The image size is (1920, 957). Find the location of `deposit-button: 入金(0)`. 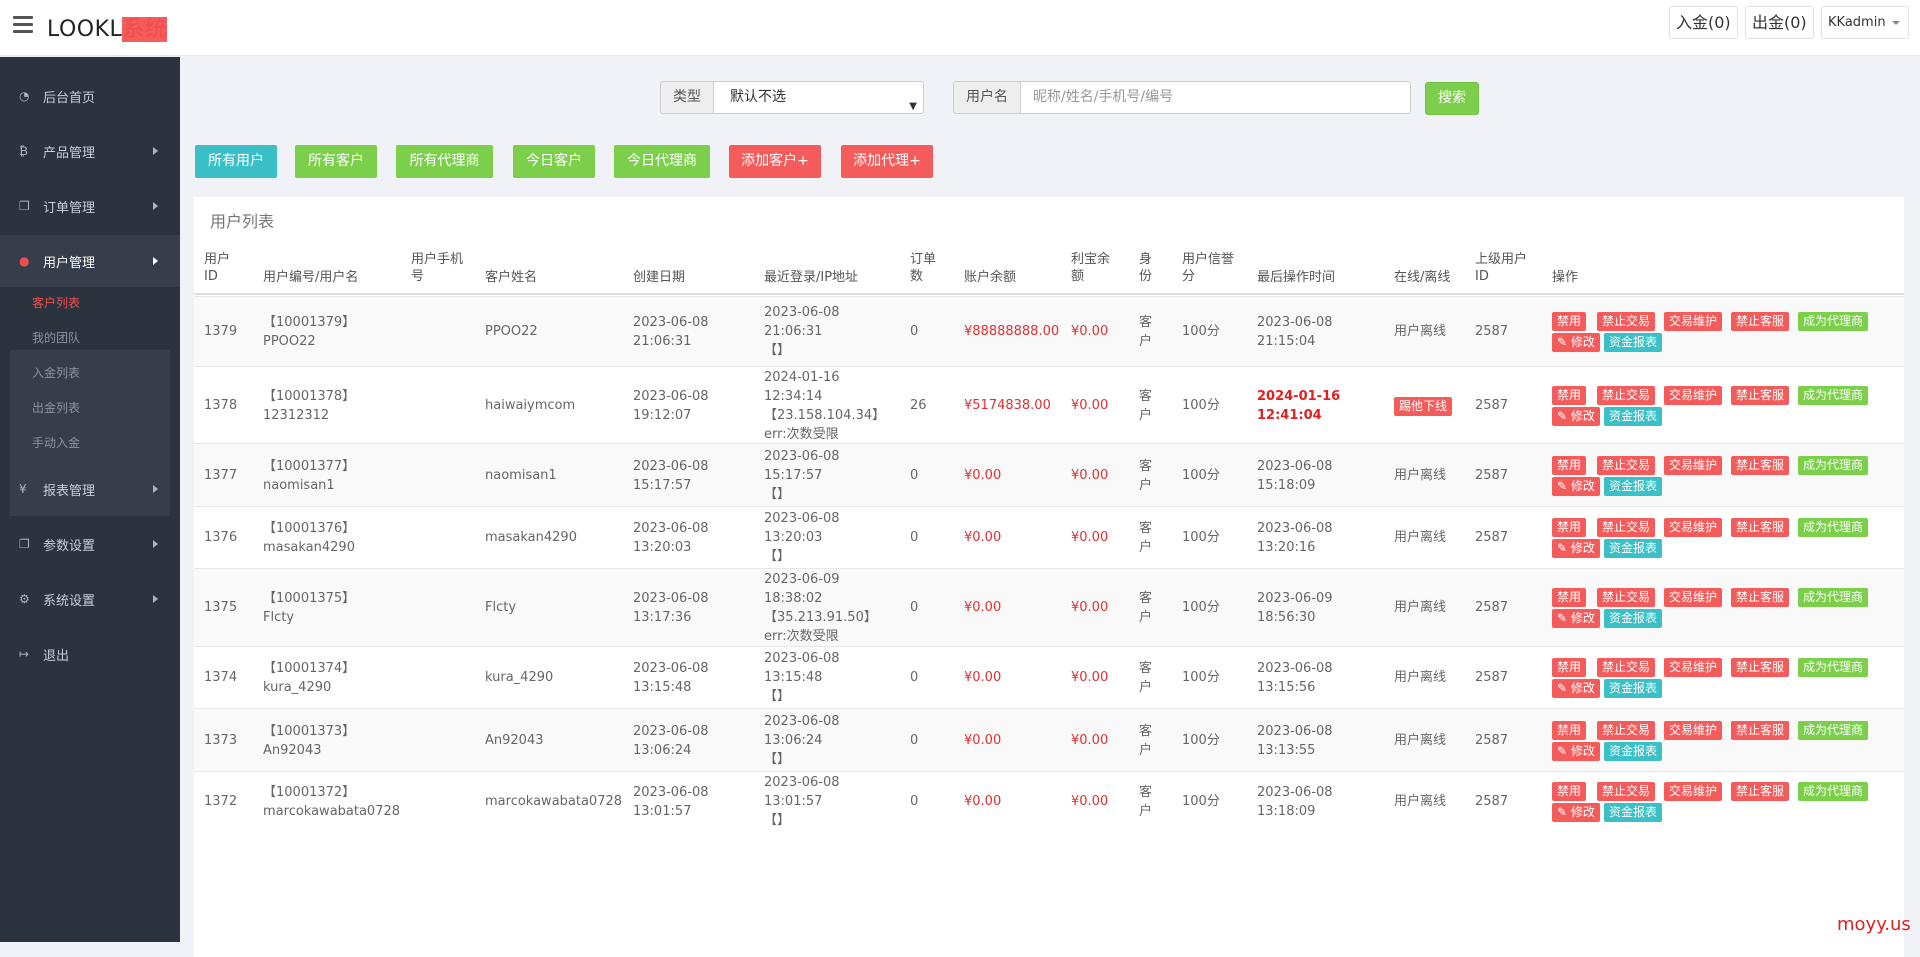

deposit-button: 入金(0) is located at coordinates (1703, 22).